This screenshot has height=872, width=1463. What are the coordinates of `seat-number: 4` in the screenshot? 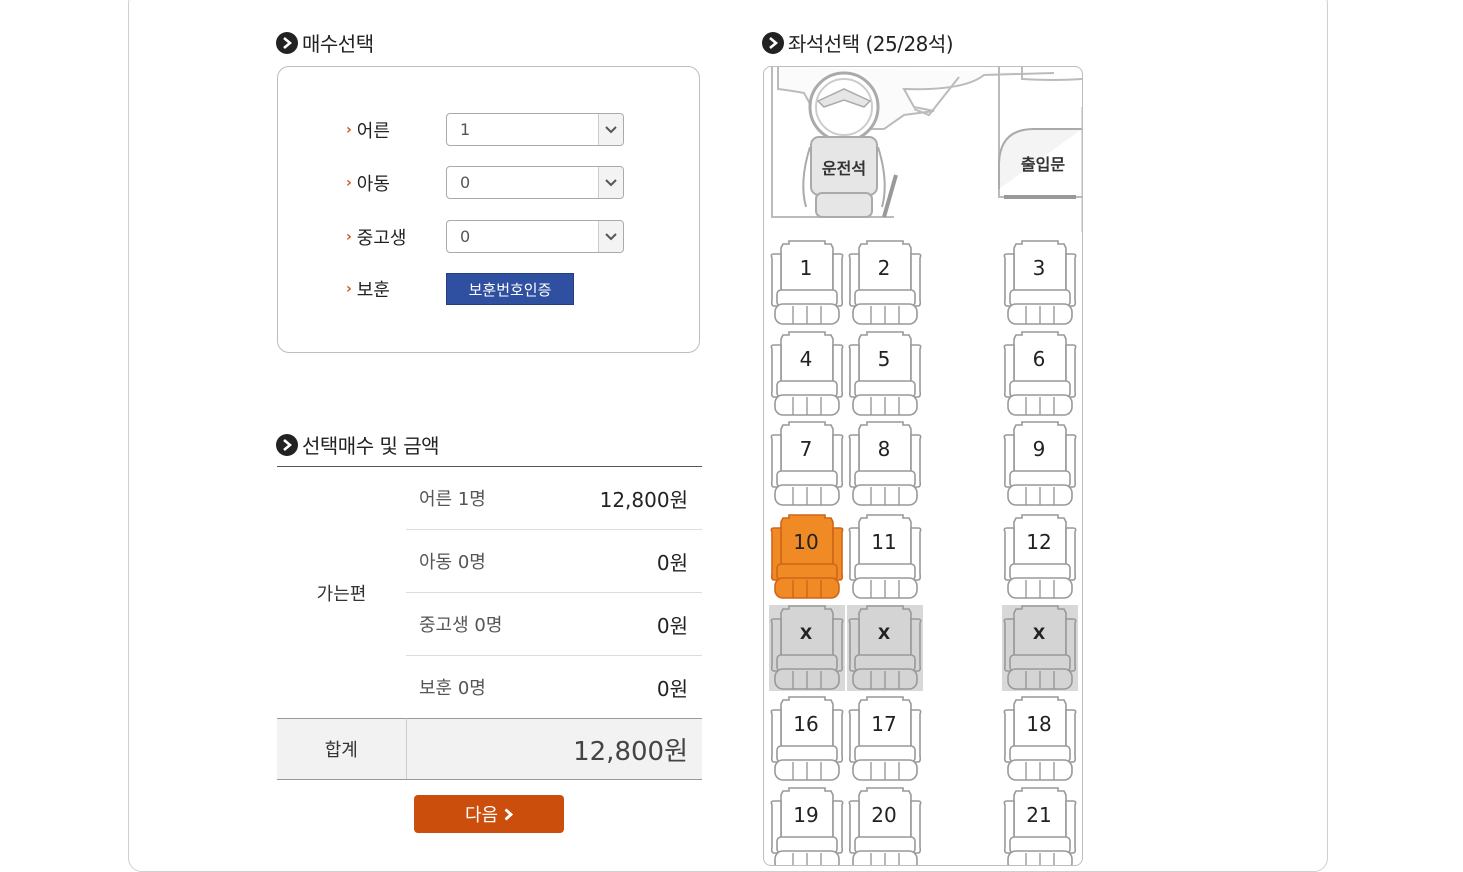 It's located at (806, 359).